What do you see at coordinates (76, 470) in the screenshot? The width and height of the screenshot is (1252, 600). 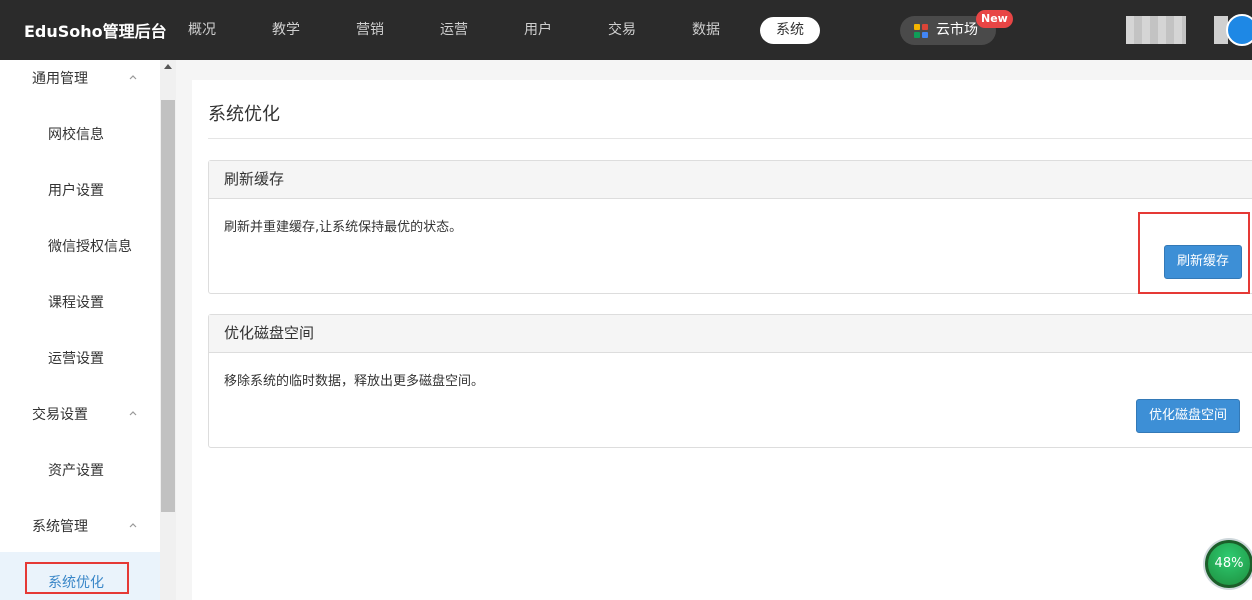 I see `sidebar-item-asset-settings: 资产设置` at bounding box center [76, 470].